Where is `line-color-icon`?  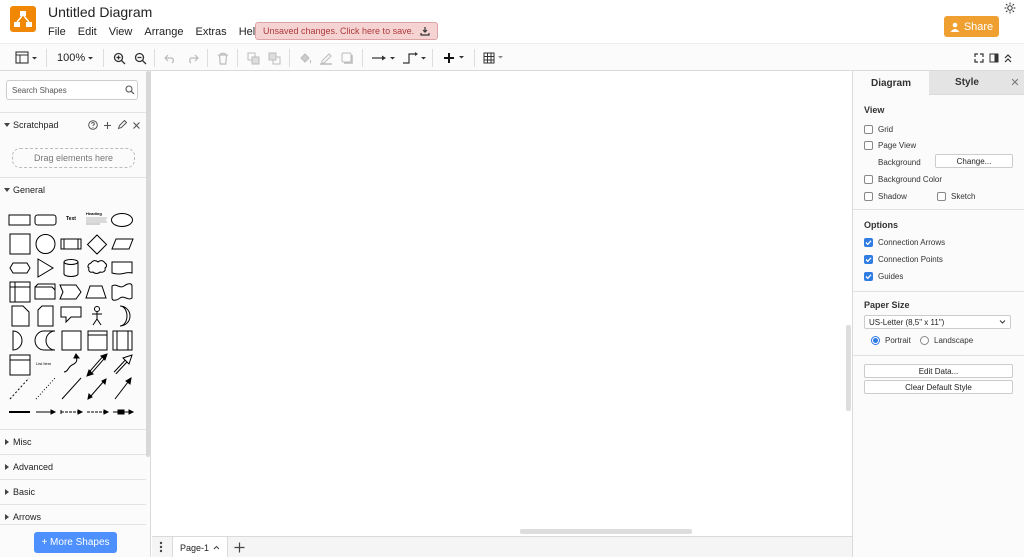 line-color-icon is located at coordinates (326, 58).